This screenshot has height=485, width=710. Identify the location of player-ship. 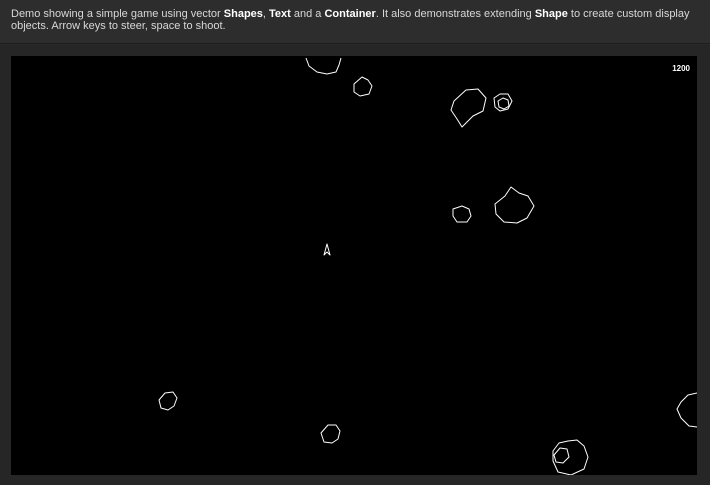
(327, 249).